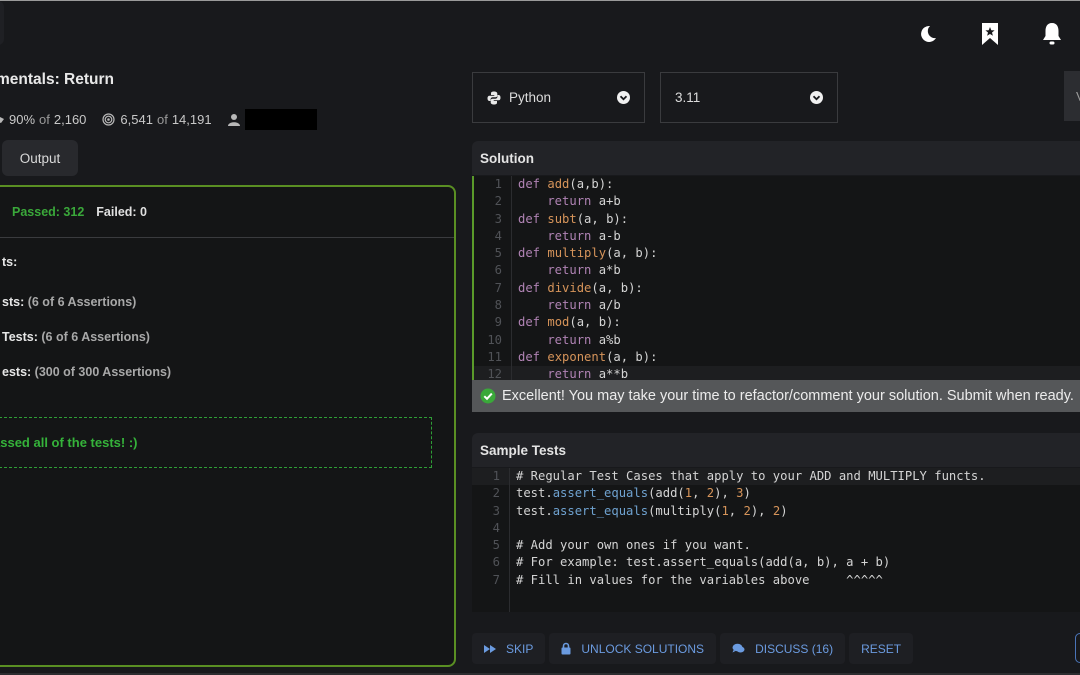  Describe the element at coordinates (136, 119) in the screenshot. I see `completed-value: 6,541` at that location.